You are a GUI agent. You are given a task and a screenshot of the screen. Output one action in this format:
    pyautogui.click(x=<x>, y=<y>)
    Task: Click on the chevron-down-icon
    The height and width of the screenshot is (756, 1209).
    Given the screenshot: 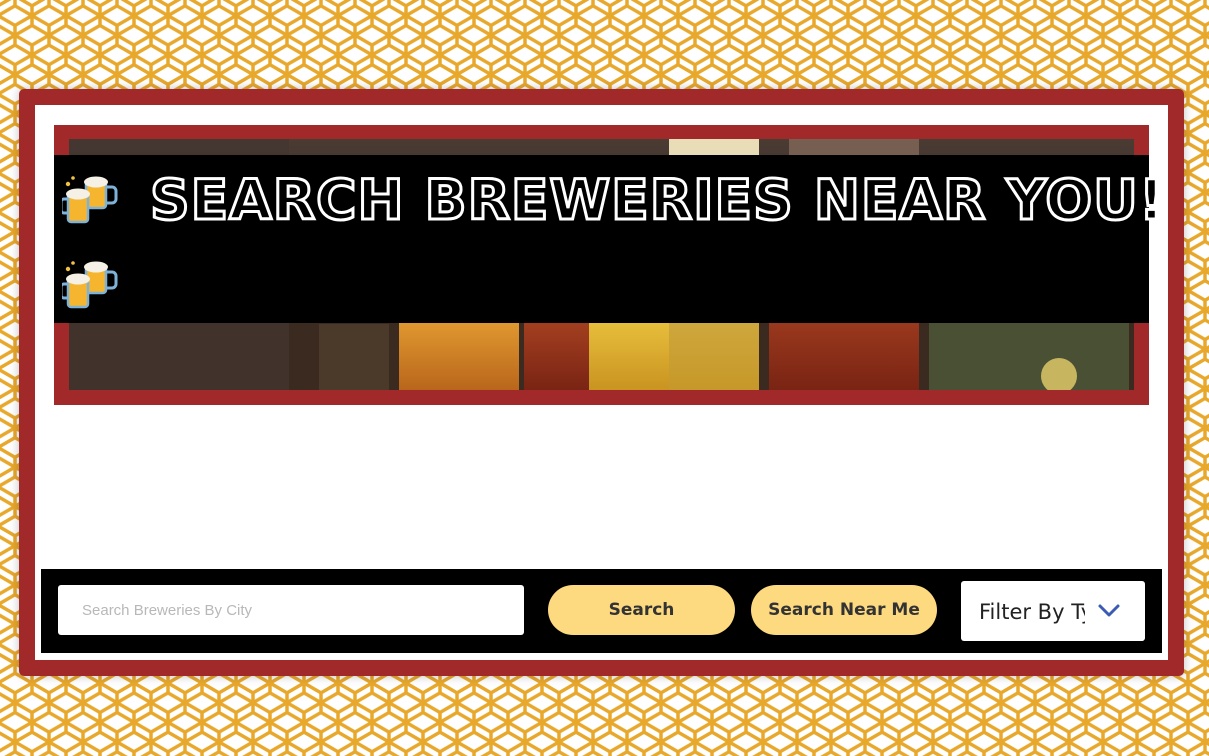 What is the action you would take?
    pyautogui.click(x=1109, y=610)
    